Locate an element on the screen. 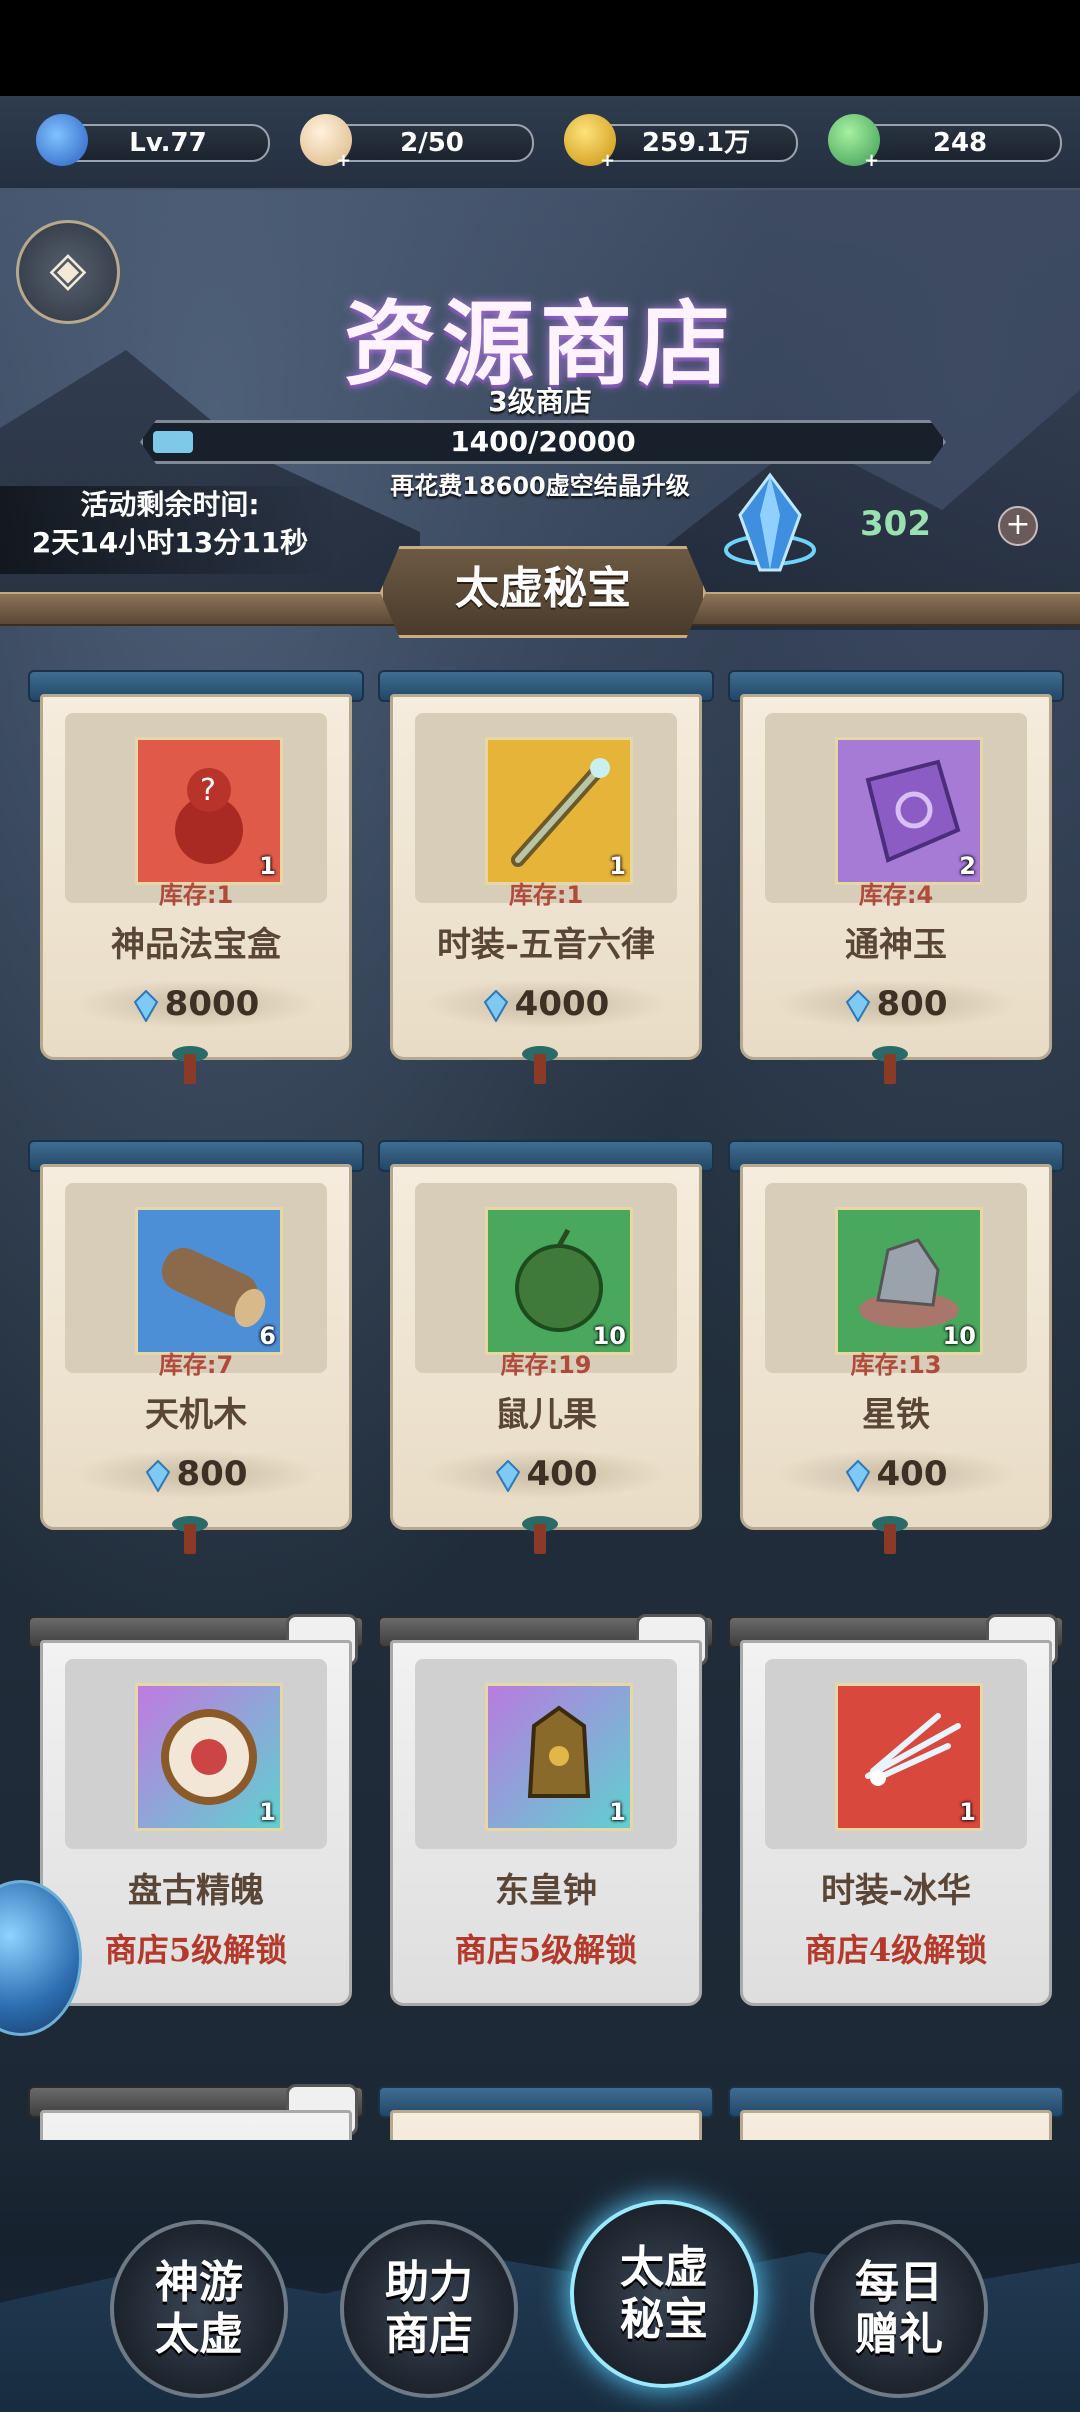 The image size is (1080, 2412). item-stock: 库存:7 is located at coordinates (196, 1365).